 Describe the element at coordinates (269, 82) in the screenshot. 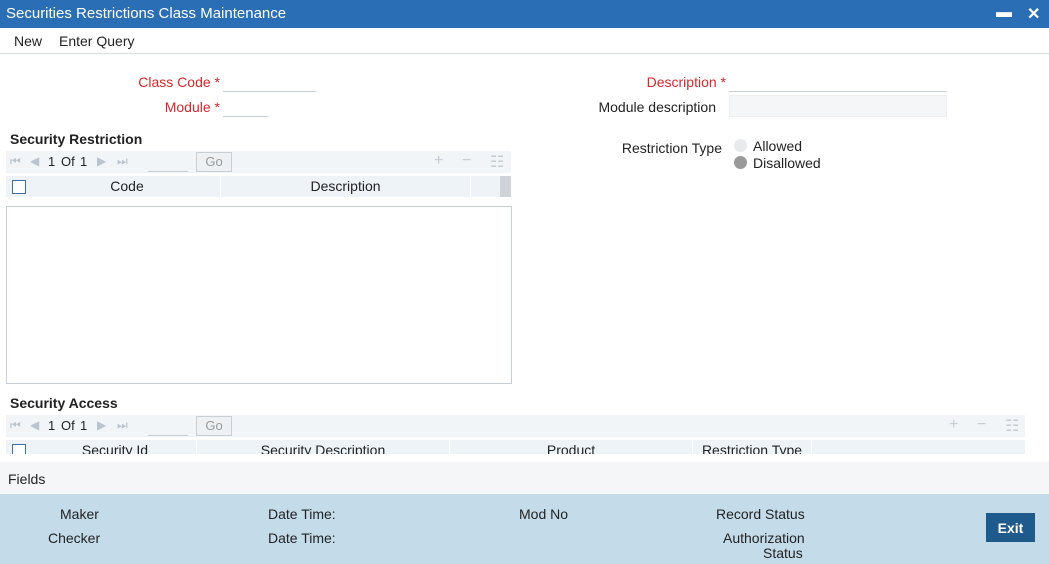

I see `class-code-input` at that location.